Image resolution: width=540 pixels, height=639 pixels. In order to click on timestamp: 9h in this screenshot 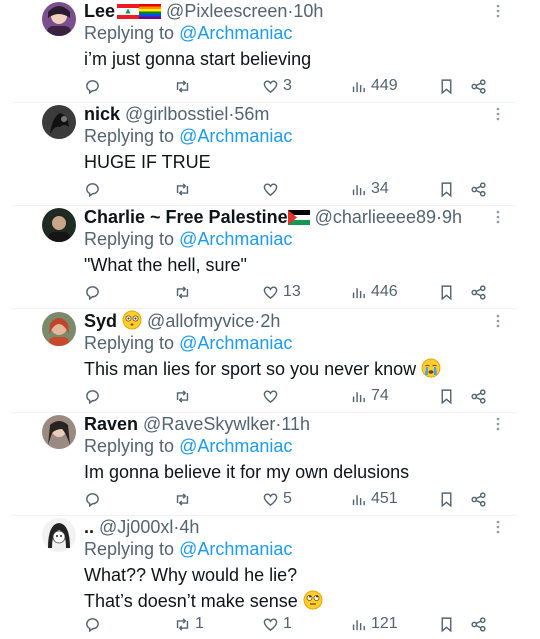, I will do `click(452, 217)`.